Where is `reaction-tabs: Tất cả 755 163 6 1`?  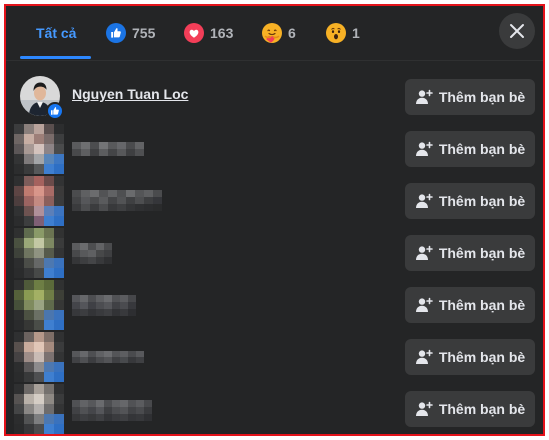 reaction-tabs: Tất cả 755 163 6 1 is located at coordinates (274, 33).